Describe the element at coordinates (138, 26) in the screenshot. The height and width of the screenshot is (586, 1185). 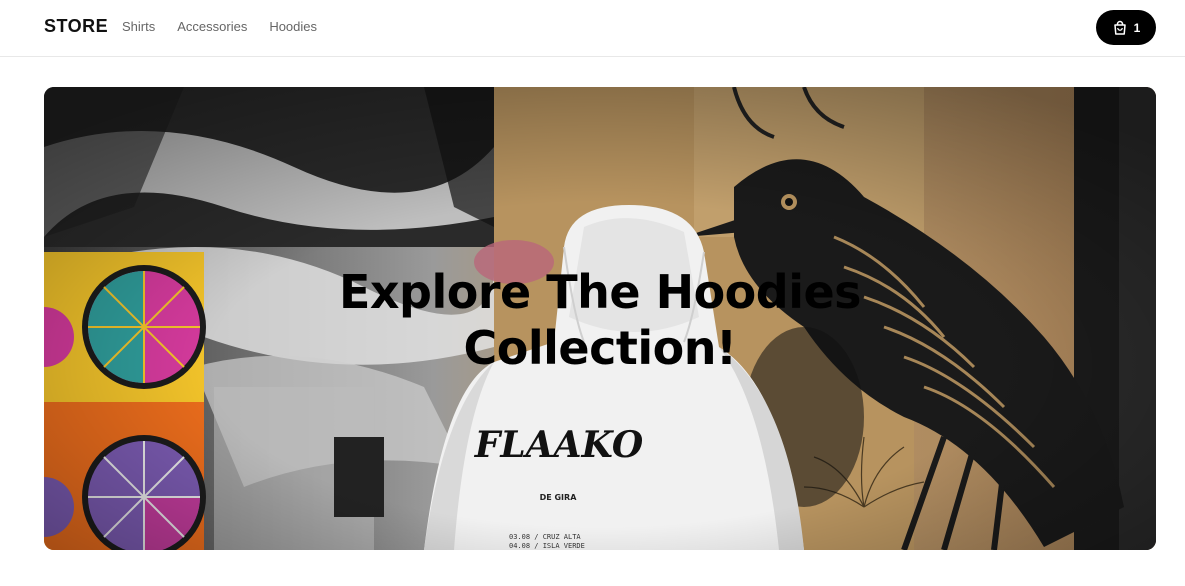
I see `nav-link-shirts: Shirts` at that location.